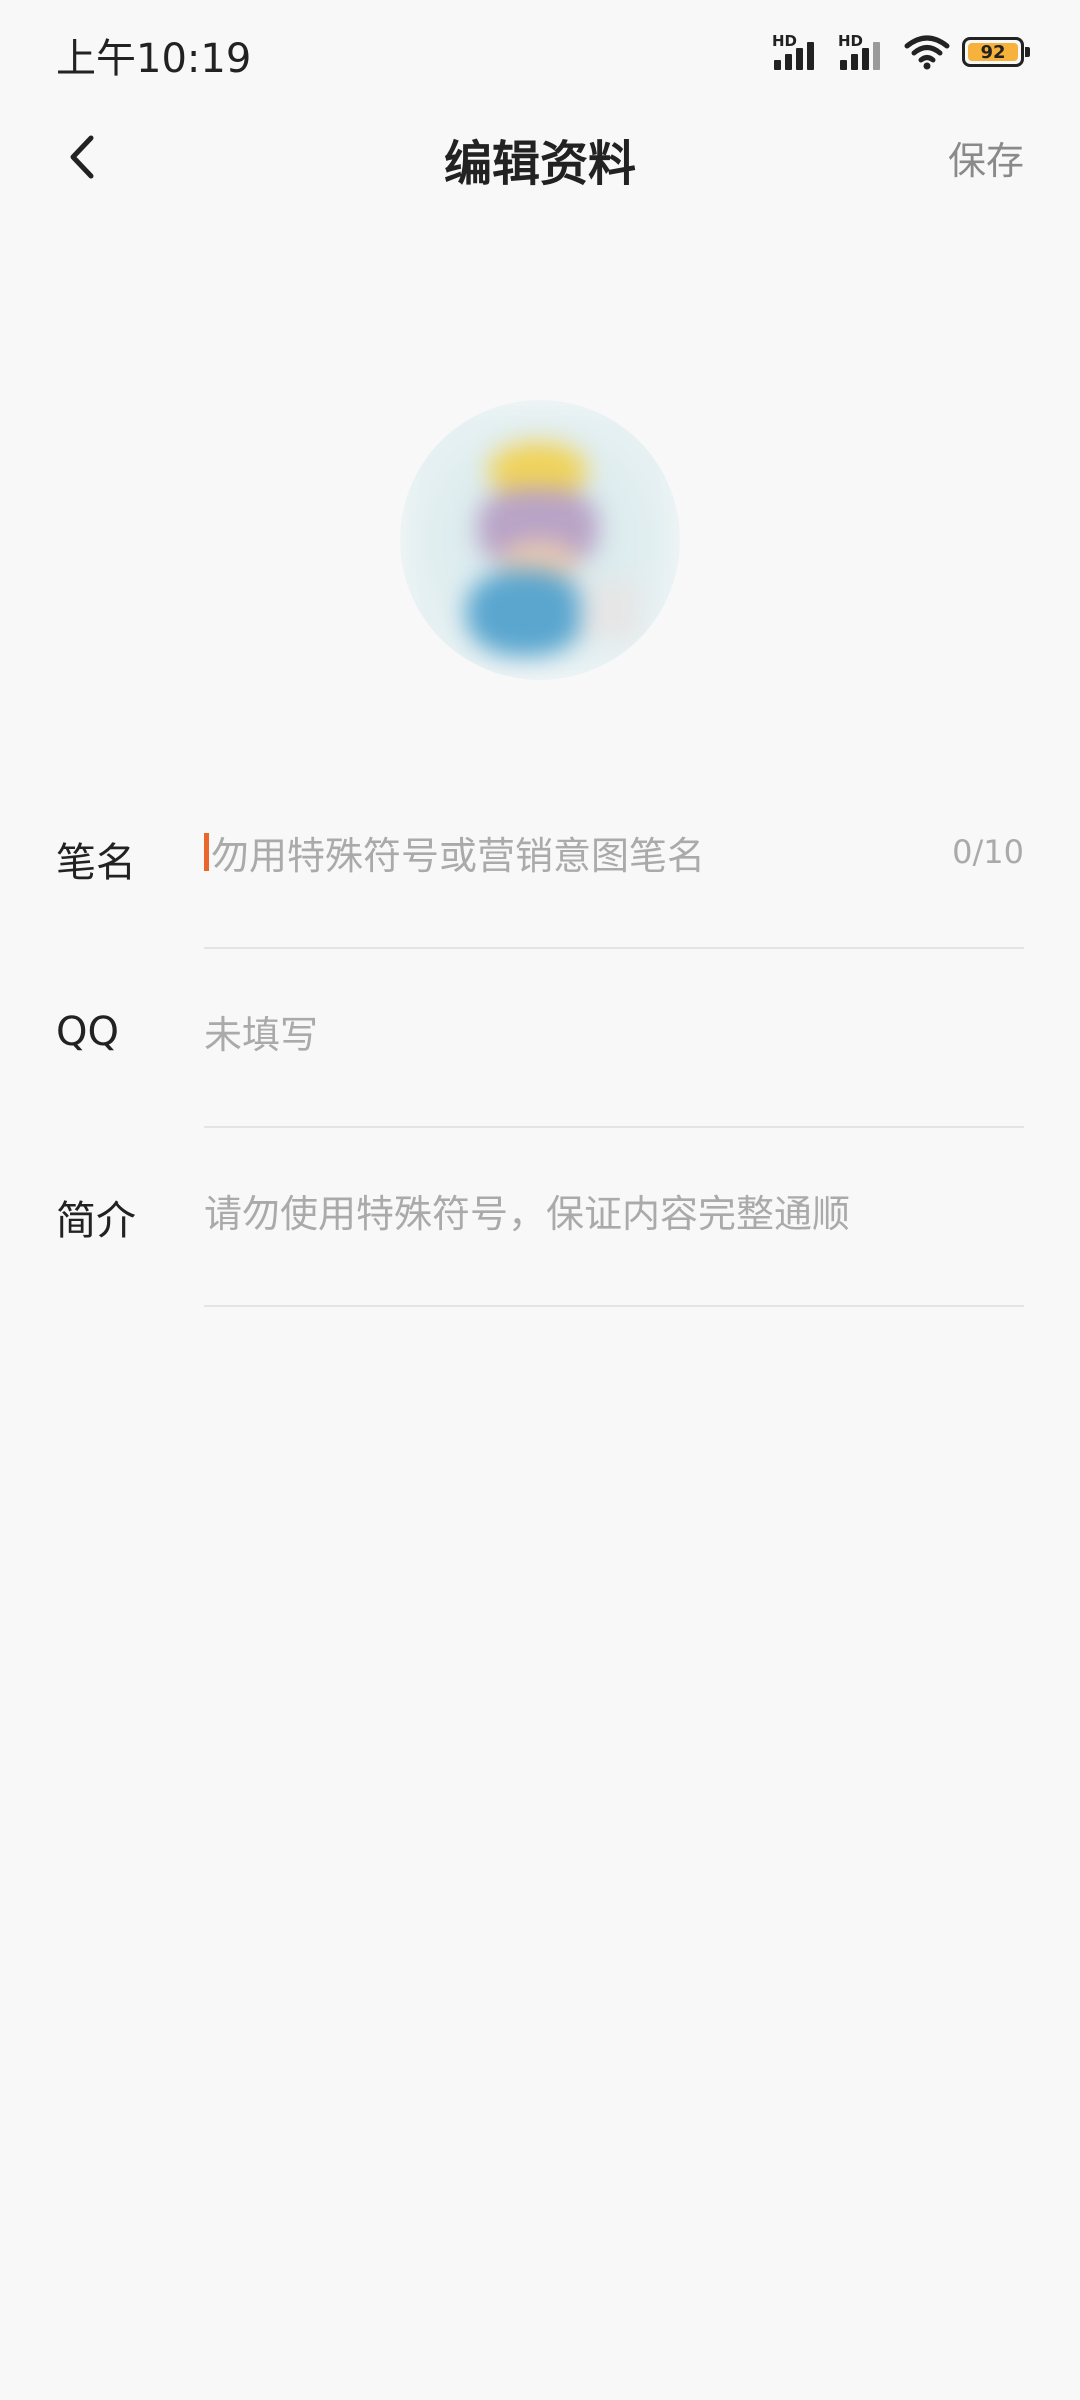 This screenshot has height=2400, width=1080. I want to click on nav-bar: 编辑资料 保存, so click(540, 155).